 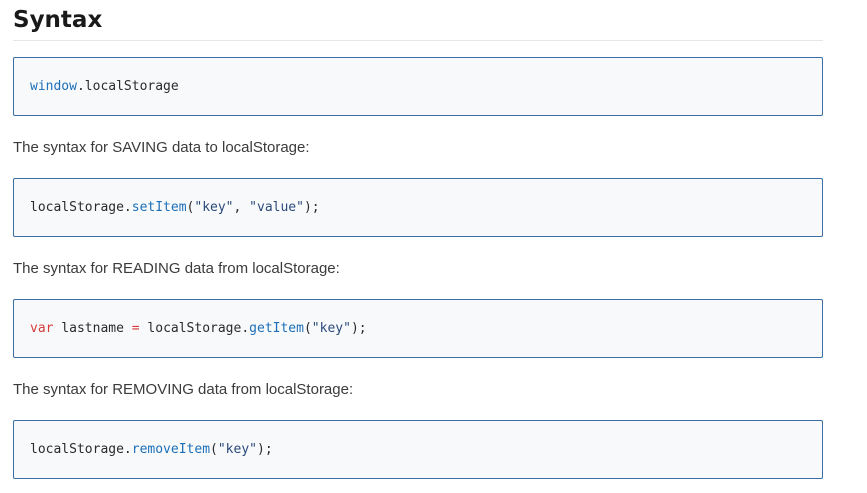 What do you see at coordinates (127, 86) in the screenshot?
I see `code-token-localstorage-prop: .localStorage` at bounding box center [127, 86].